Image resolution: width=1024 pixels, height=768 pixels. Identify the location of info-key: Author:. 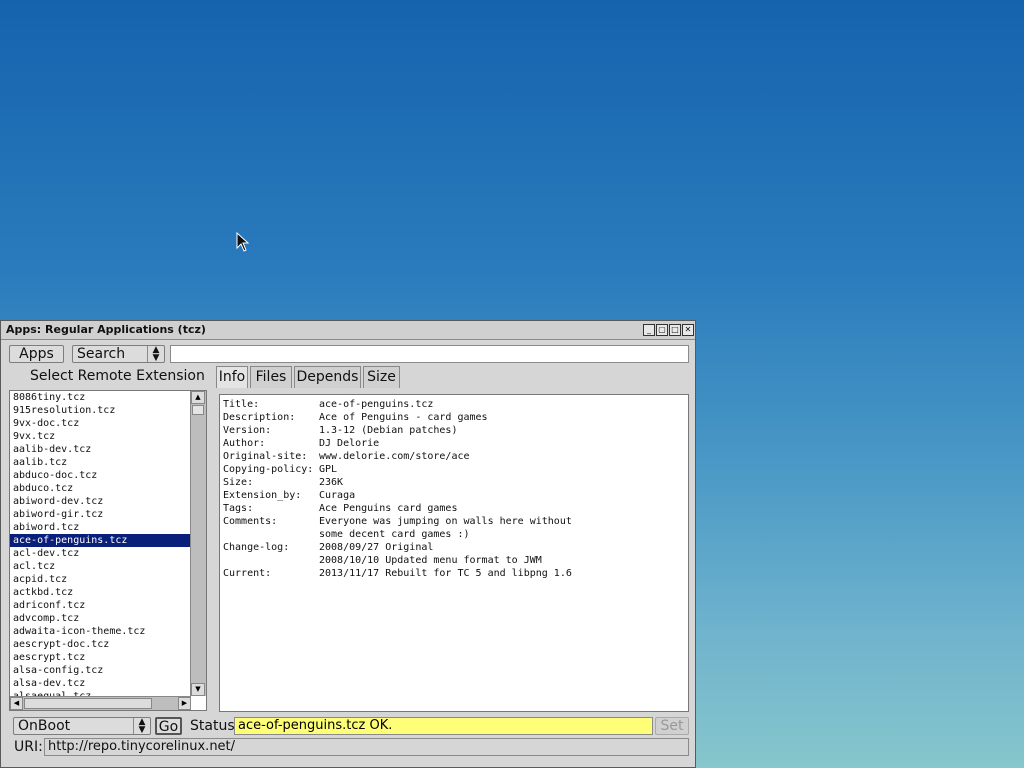
(244, 443).